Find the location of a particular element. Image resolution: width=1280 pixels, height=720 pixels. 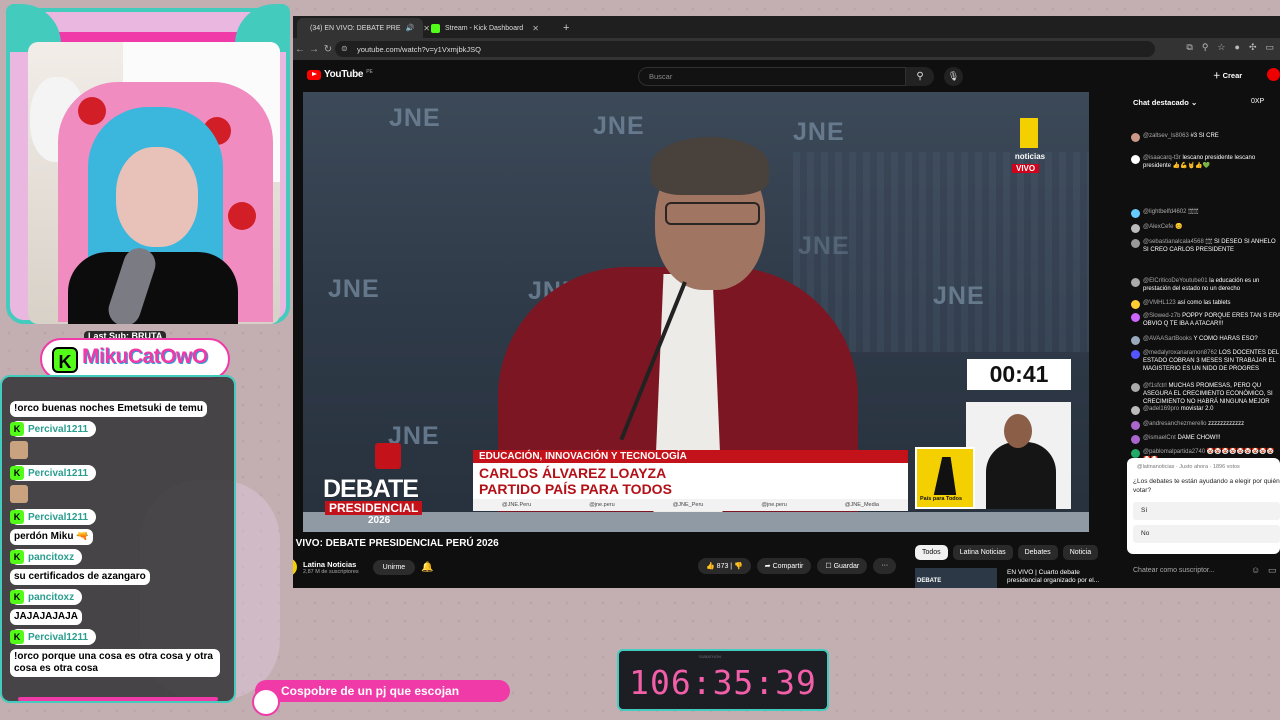

voice-search-button: 🎙 is located at coordinates (953, 76).